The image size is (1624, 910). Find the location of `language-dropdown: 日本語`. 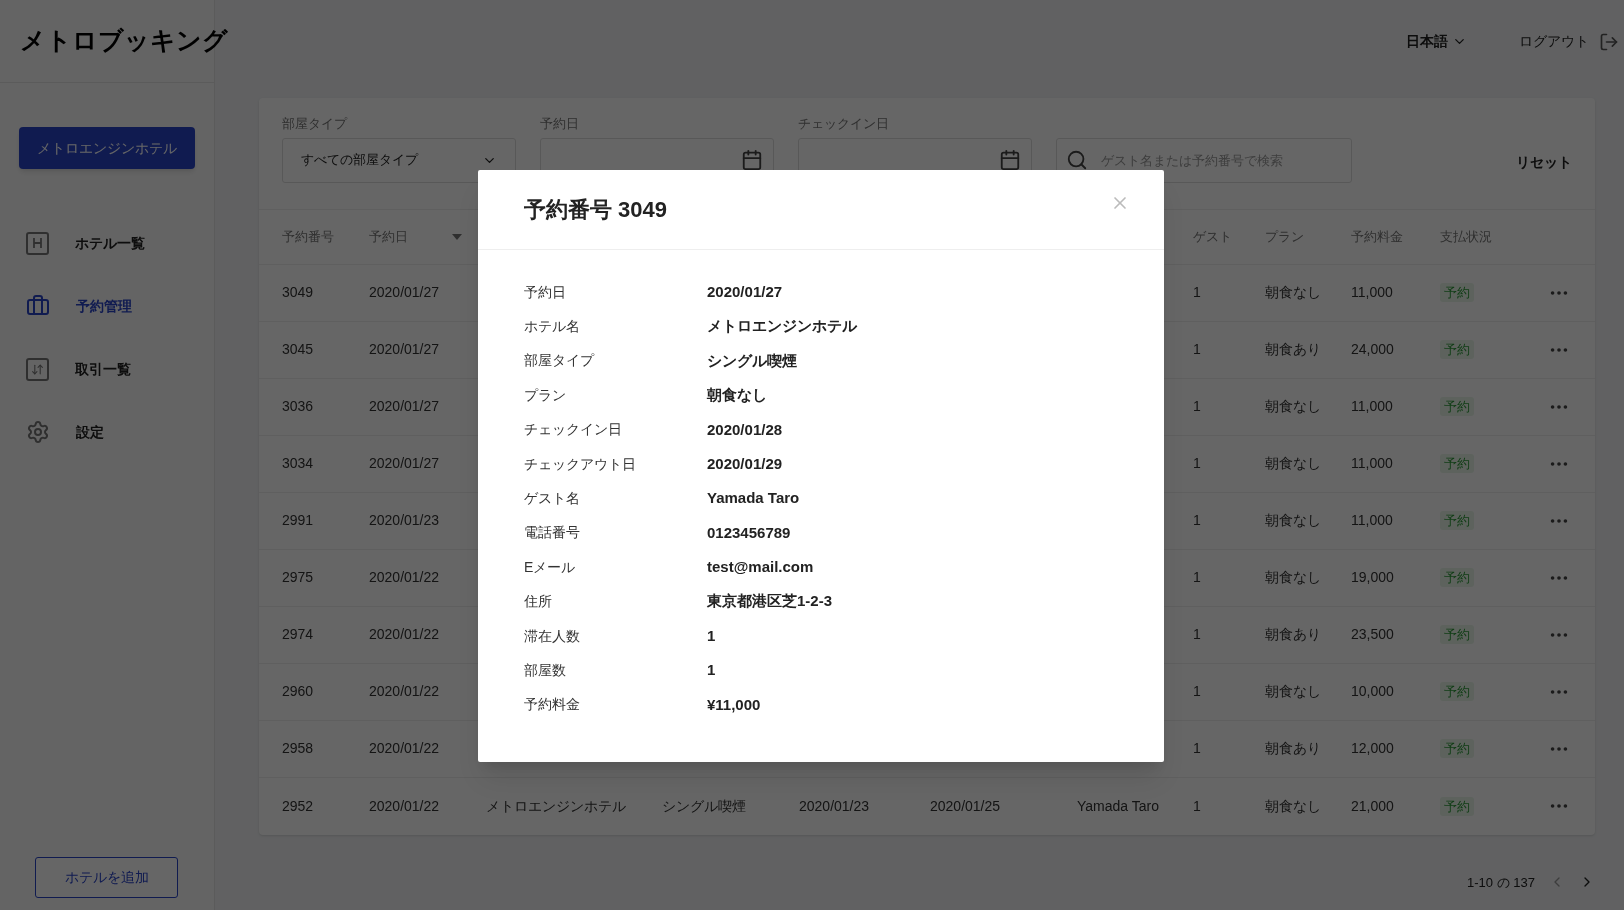

language-dropdown: 日本語 is located at coordinates (1436, 41).